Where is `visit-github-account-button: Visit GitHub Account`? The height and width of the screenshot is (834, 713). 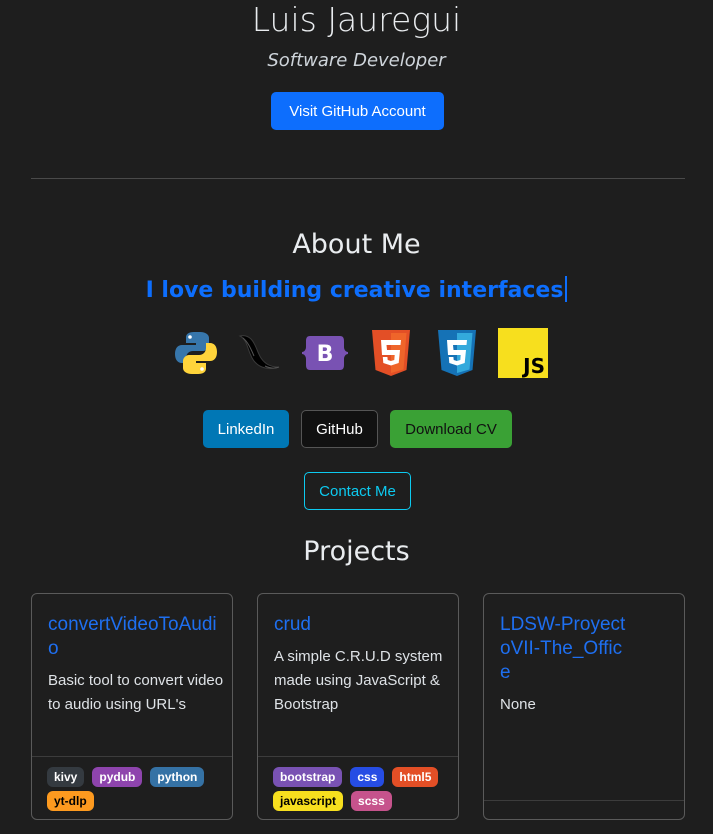 visit-github-account-button: Visit GitHub Account is located at coordinates (357, 111).